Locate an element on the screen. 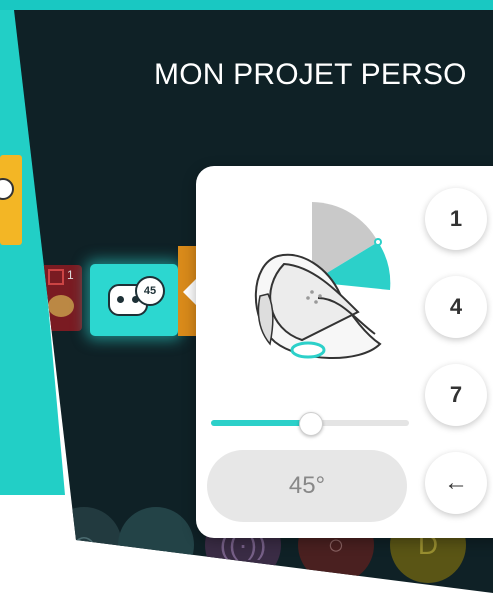  speech-bubble-value: 45 is located at coordinates (150, 291).